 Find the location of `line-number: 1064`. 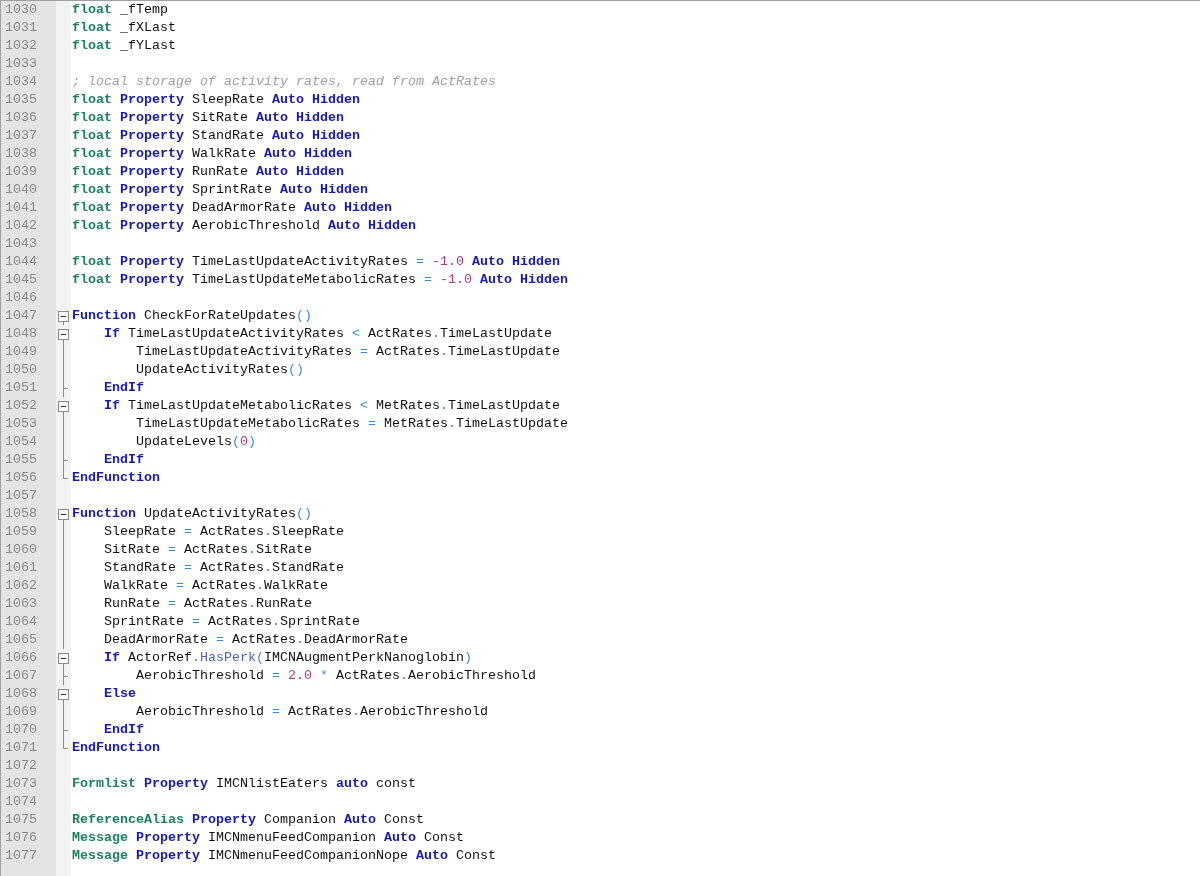

line-number: 1064 is located at coordinates (21, 622).